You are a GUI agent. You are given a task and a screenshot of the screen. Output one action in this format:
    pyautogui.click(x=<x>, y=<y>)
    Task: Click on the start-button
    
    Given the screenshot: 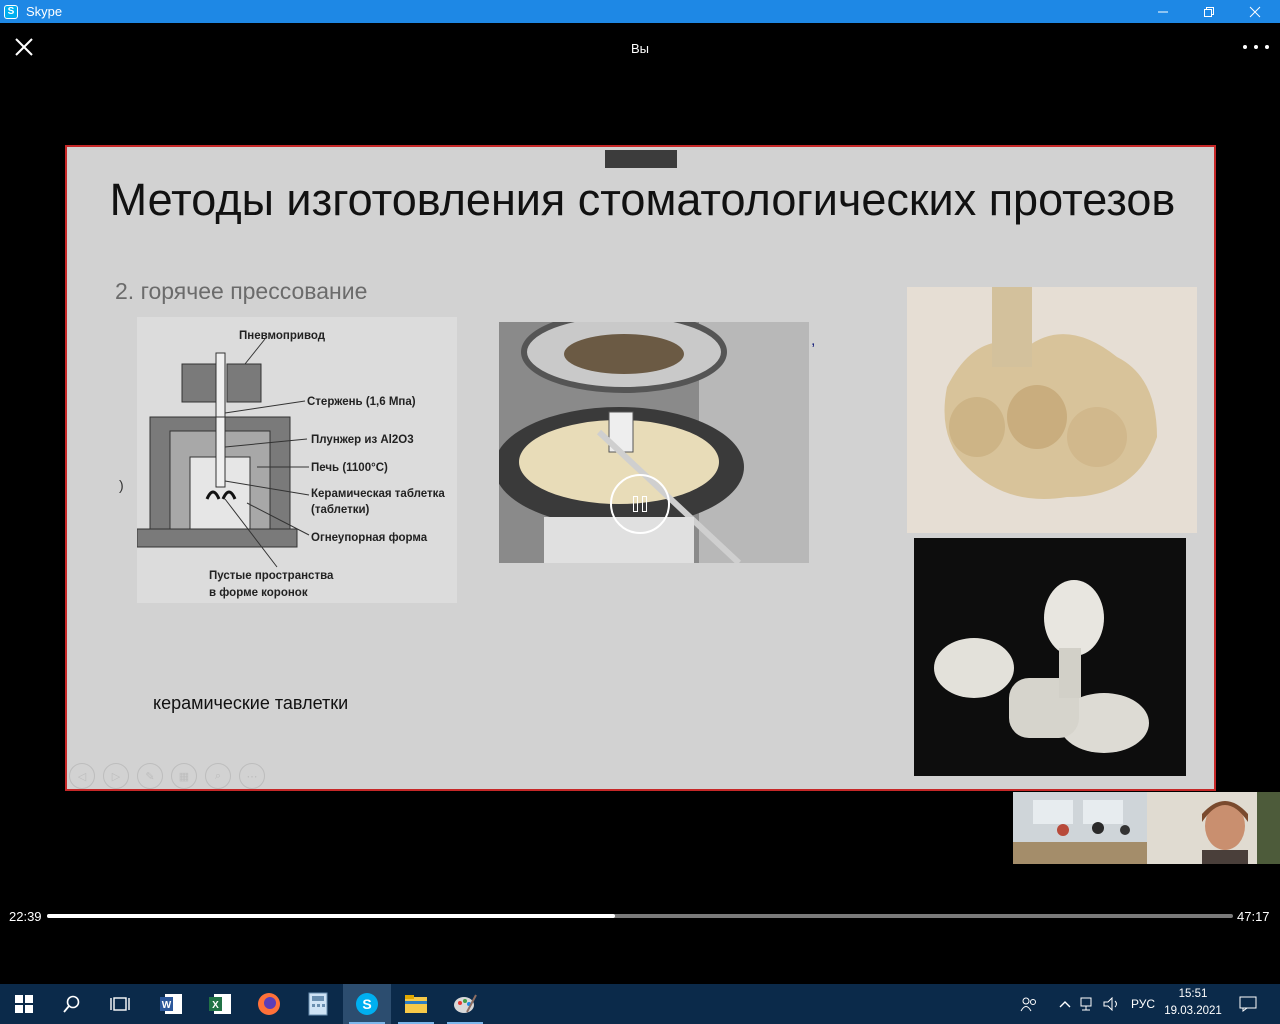 What is the action you would take?
    pyautogui.click(x=24, y=1004)
    